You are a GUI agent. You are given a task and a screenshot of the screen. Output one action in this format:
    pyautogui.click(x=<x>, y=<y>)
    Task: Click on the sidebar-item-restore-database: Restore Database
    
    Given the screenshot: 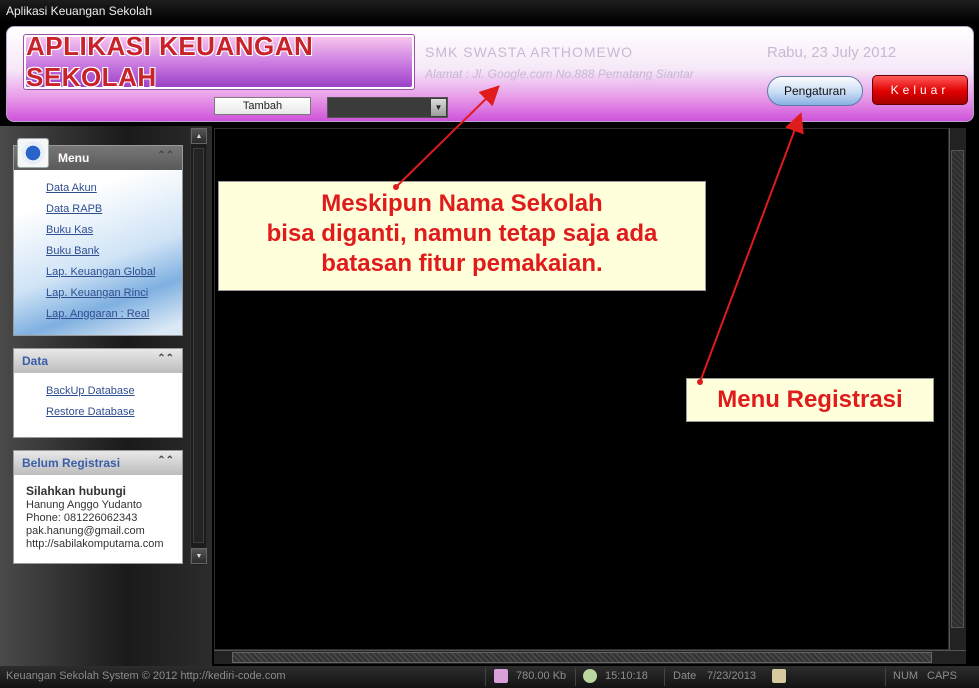 What is the action you would take?
    pyautogui.click(x=114, y=412)
    